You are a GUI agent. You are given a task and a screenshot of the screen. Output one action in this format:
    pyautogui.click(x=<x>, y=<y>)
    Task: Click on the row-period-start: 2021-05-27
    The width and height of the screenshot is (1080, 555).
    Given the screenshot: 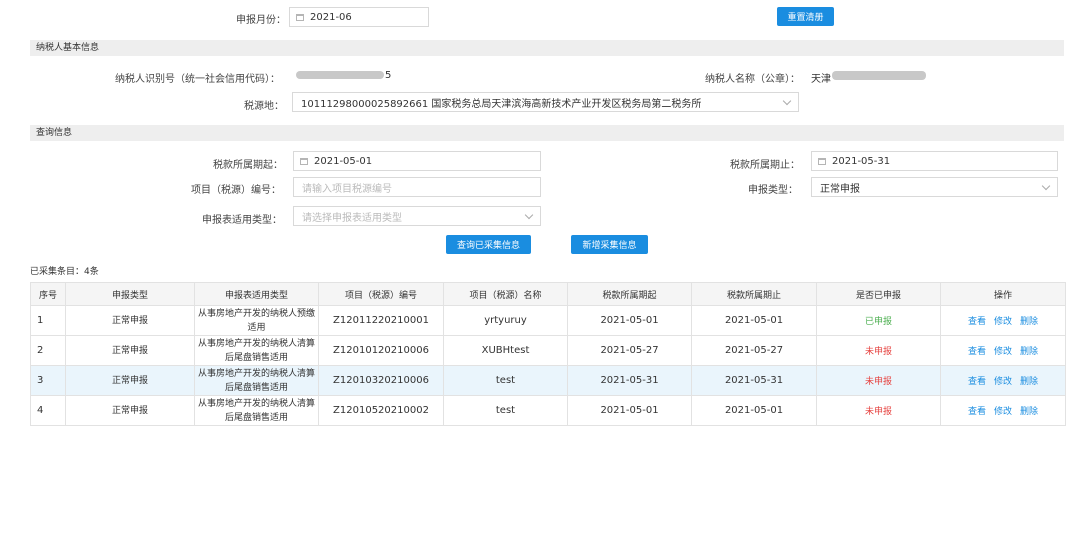 What is the action you would take?
    pyautogui.click(x=629, y=350)
    